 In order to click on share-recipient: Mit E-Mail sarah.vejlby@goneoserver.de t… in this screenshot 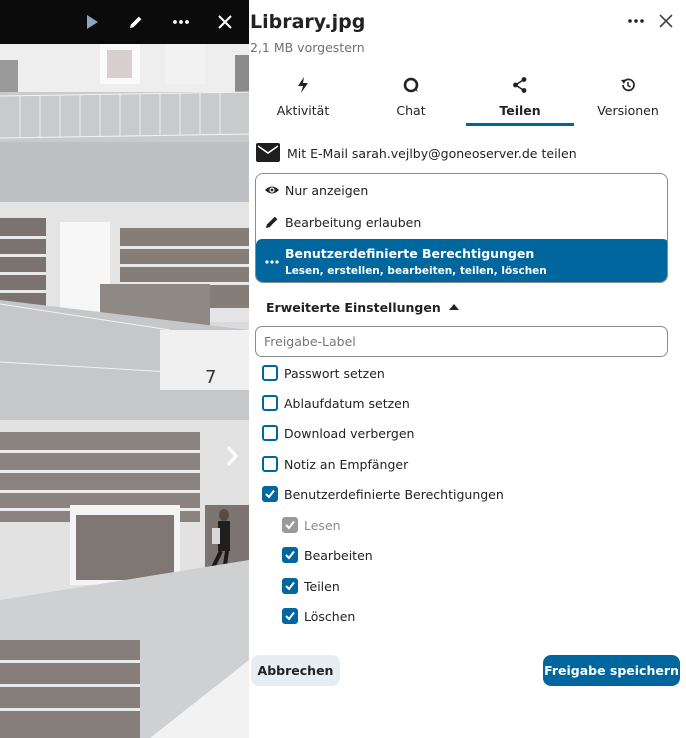, I will do `click(466, 153)`.